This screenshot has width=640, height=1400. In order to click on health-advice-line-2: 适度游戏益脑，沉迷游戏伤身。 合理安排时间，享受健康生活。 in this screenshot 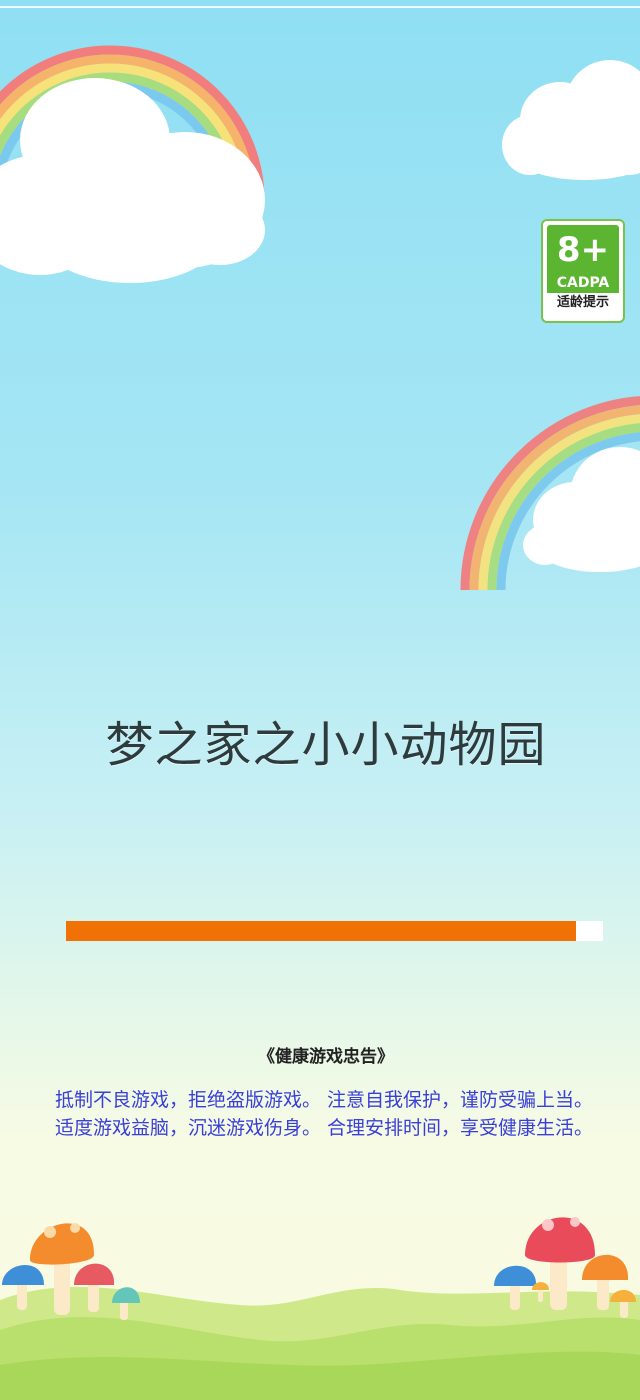, I will do `click(324, 1128)`.